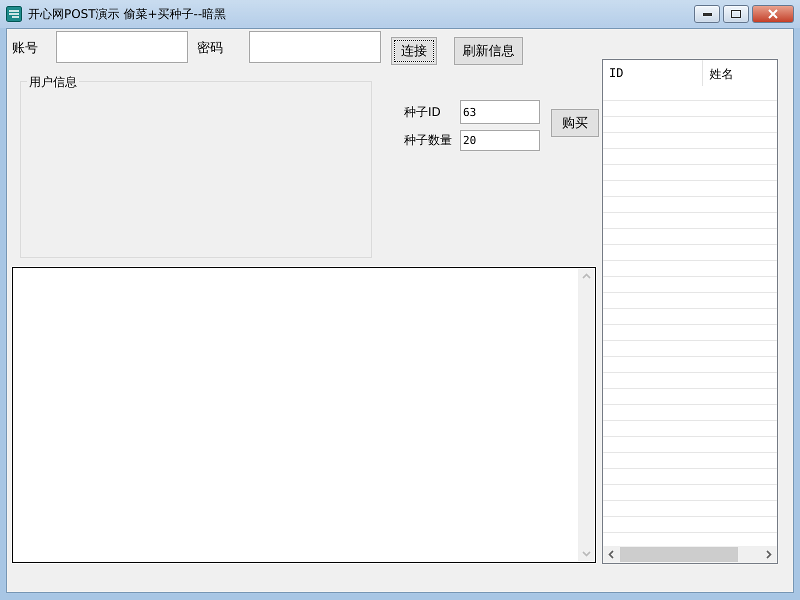 This screenshot has height=600, width=800. I want to click on scroll-thumb, so click(679, 554).